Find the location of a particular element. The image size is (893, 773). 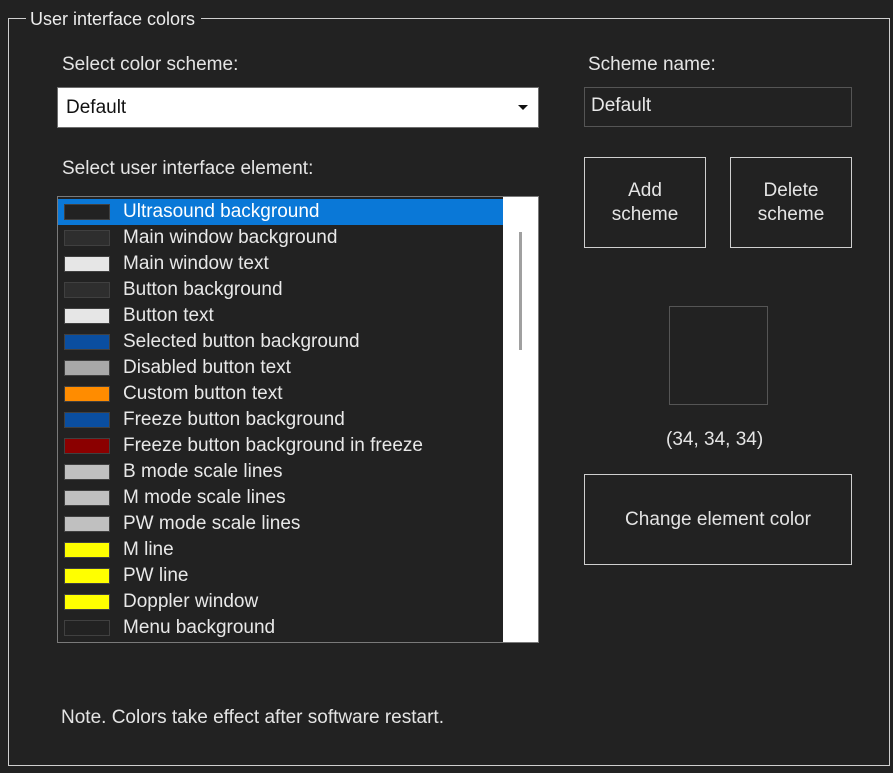

list-item: Doppler window is located at coordinates (280, 602).